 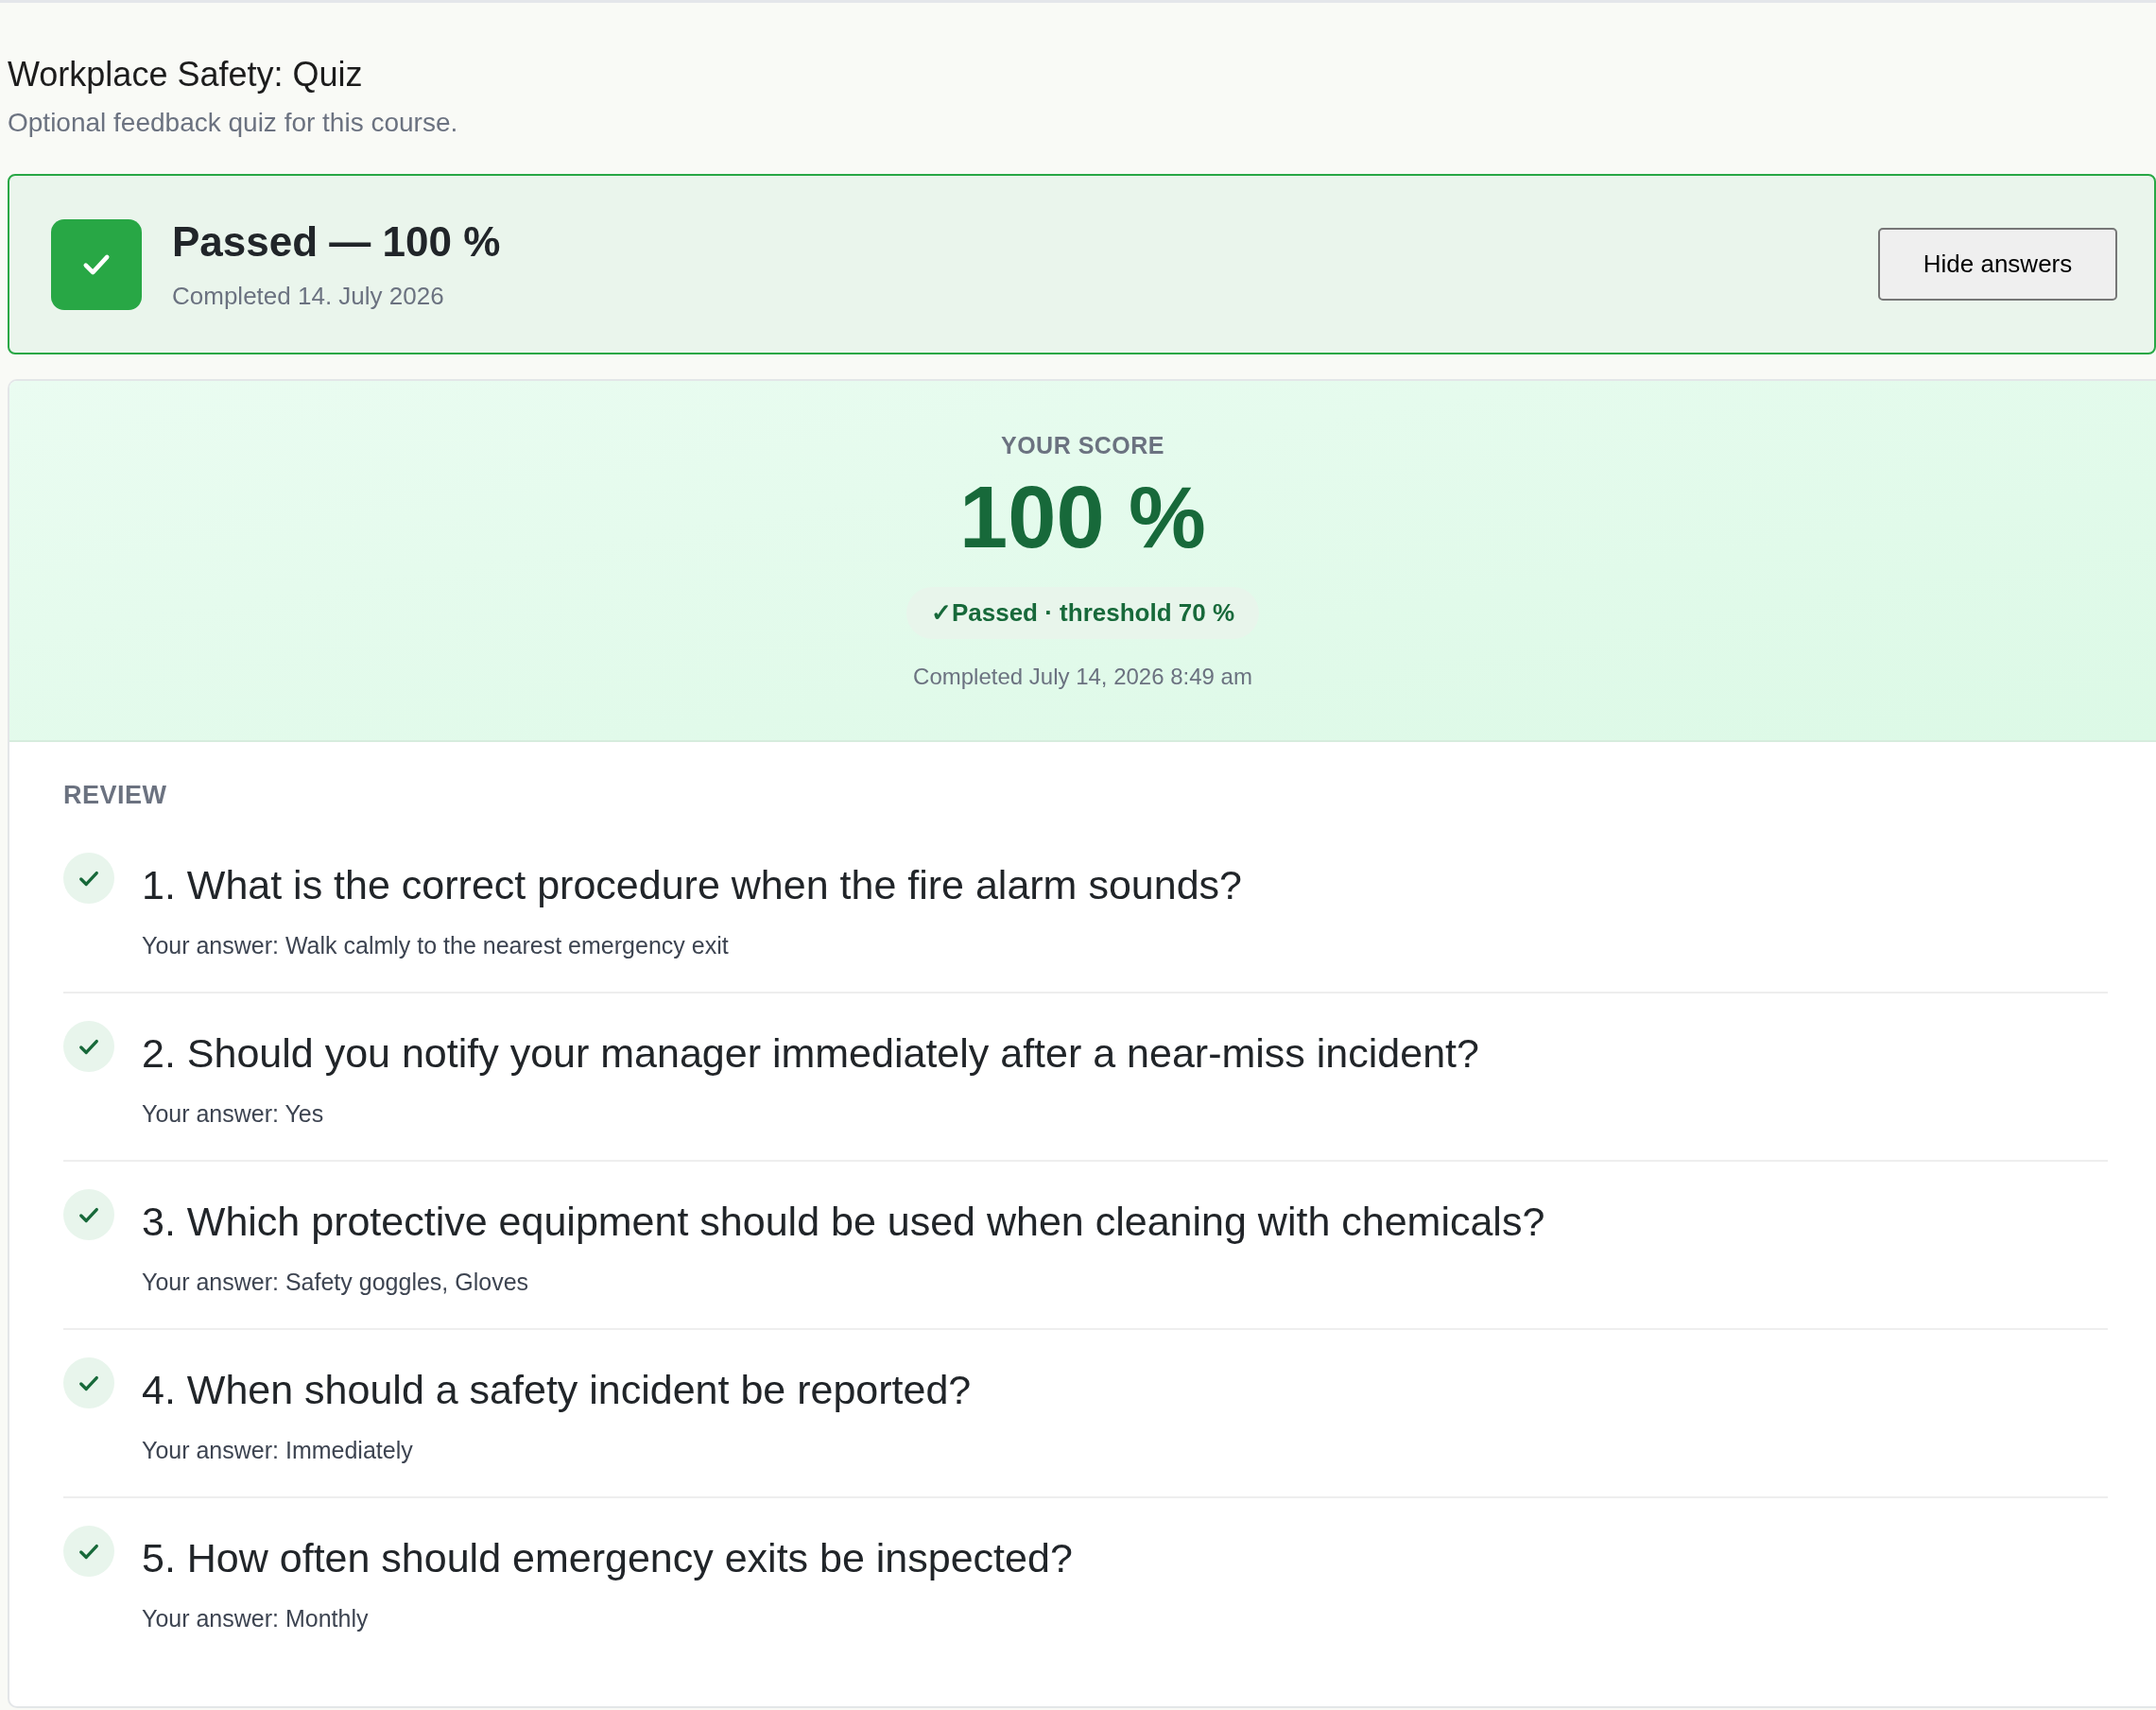 What do you see at coordinates (436, 945) in the screenshot?
I see `answer-text: Your answer: Walk calmly to the nearest emergency exit` at bounding box center [436, 945].